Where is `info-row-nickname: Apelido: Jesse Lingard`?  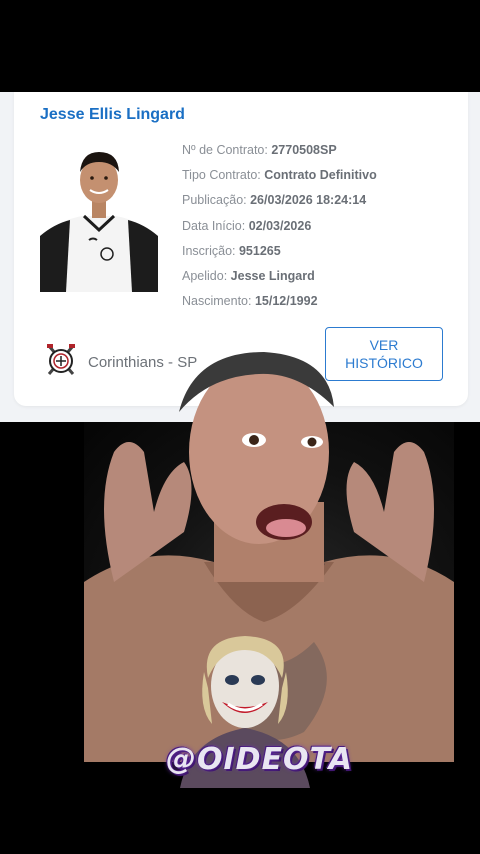
info-row-nickname: Apelido: Jesse Lingard is located at coordinates (248, 275).